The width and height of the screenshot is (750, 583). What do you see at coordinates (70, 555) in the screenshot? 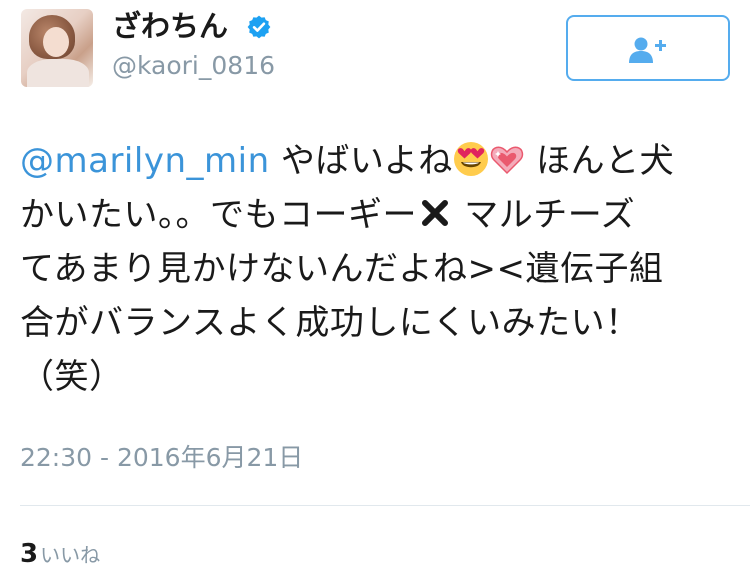
I see `like-label: いいね` at bounding box center [70, 555].